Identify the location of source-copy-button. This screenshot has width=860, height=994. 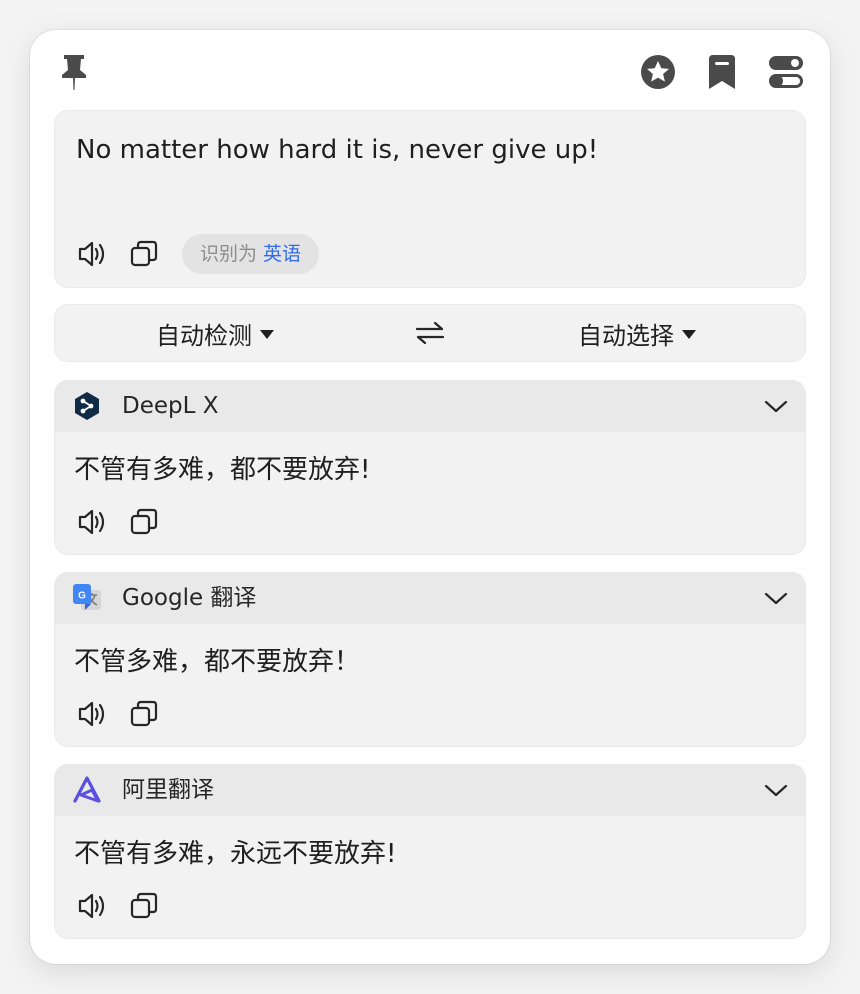
(144, 254).